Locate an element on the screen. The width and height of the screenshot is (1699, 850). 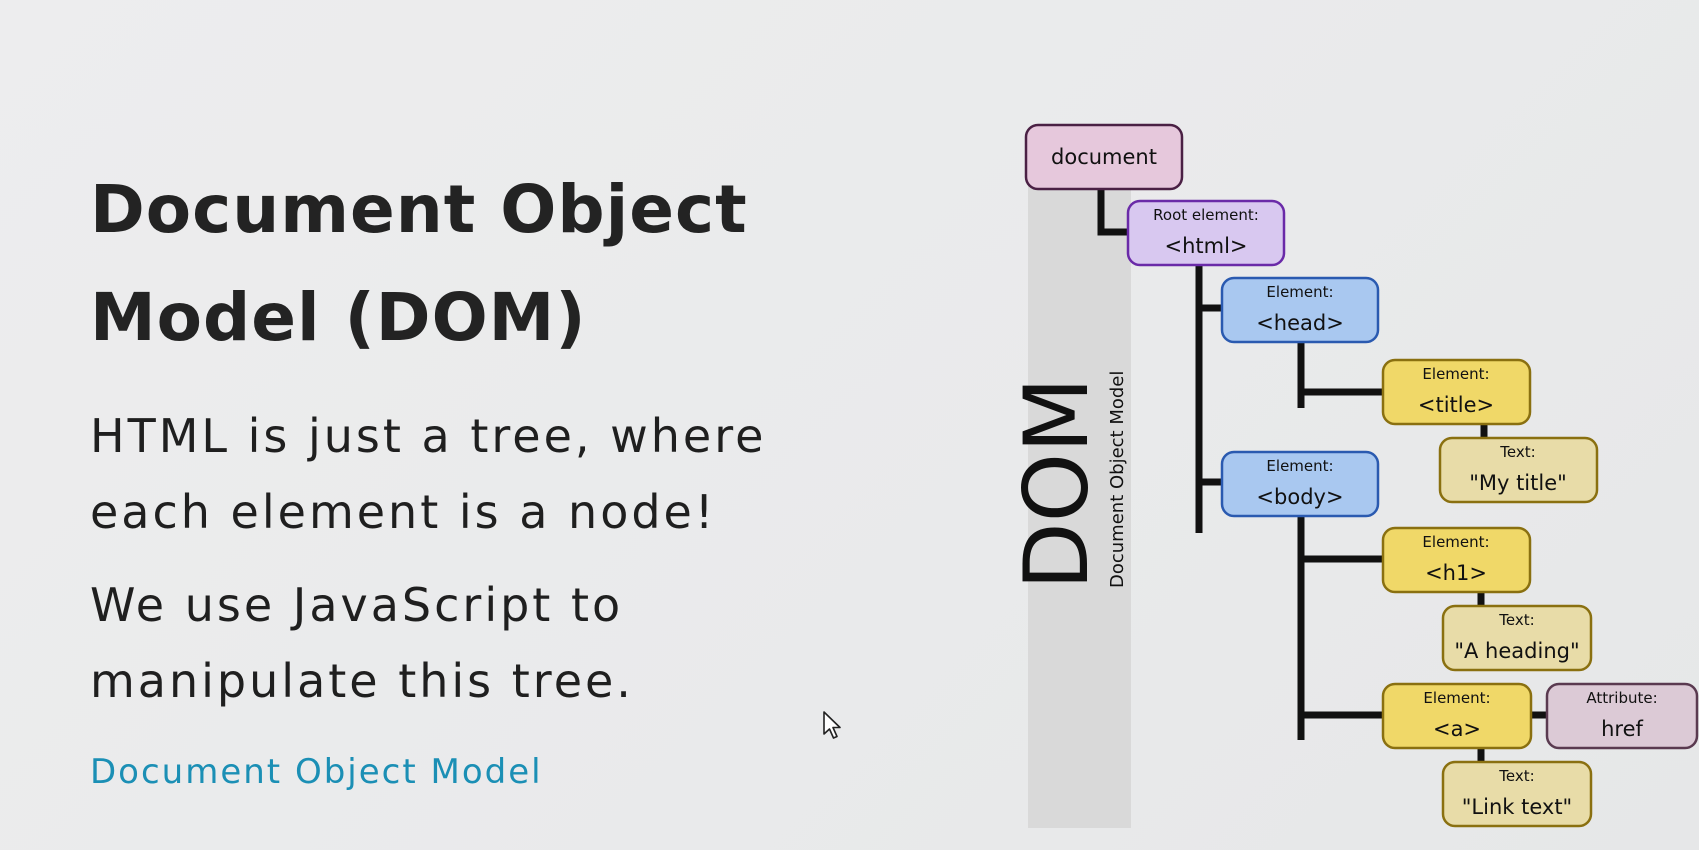
node-html: Root element: <html> is located at coordinates (1206, 233).